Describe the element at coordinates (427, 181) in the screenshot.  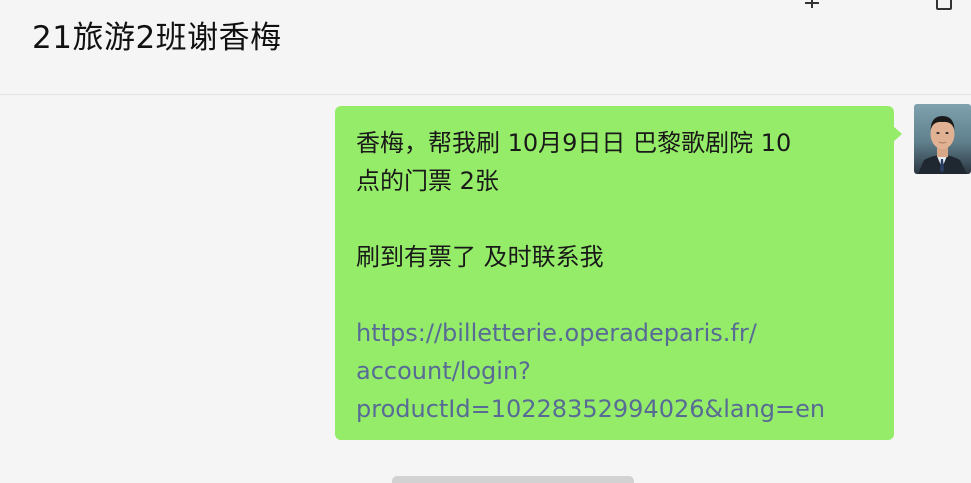
I see `message-text-line: 点的门票 2张` at that location.